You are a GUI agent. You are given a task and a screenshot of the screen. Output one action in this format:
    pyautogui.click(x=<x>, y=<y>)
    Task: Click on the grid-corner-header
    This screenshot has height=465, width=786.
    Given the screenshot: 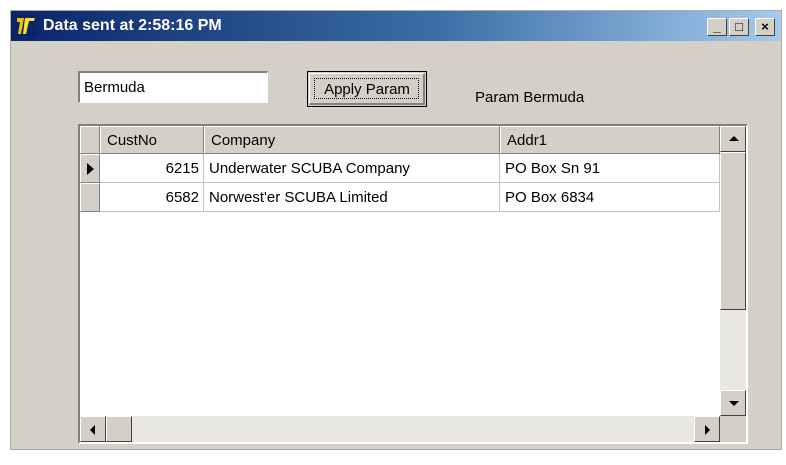 What is the action you would take?
    pyautogui.click(x=90, y=140)
    